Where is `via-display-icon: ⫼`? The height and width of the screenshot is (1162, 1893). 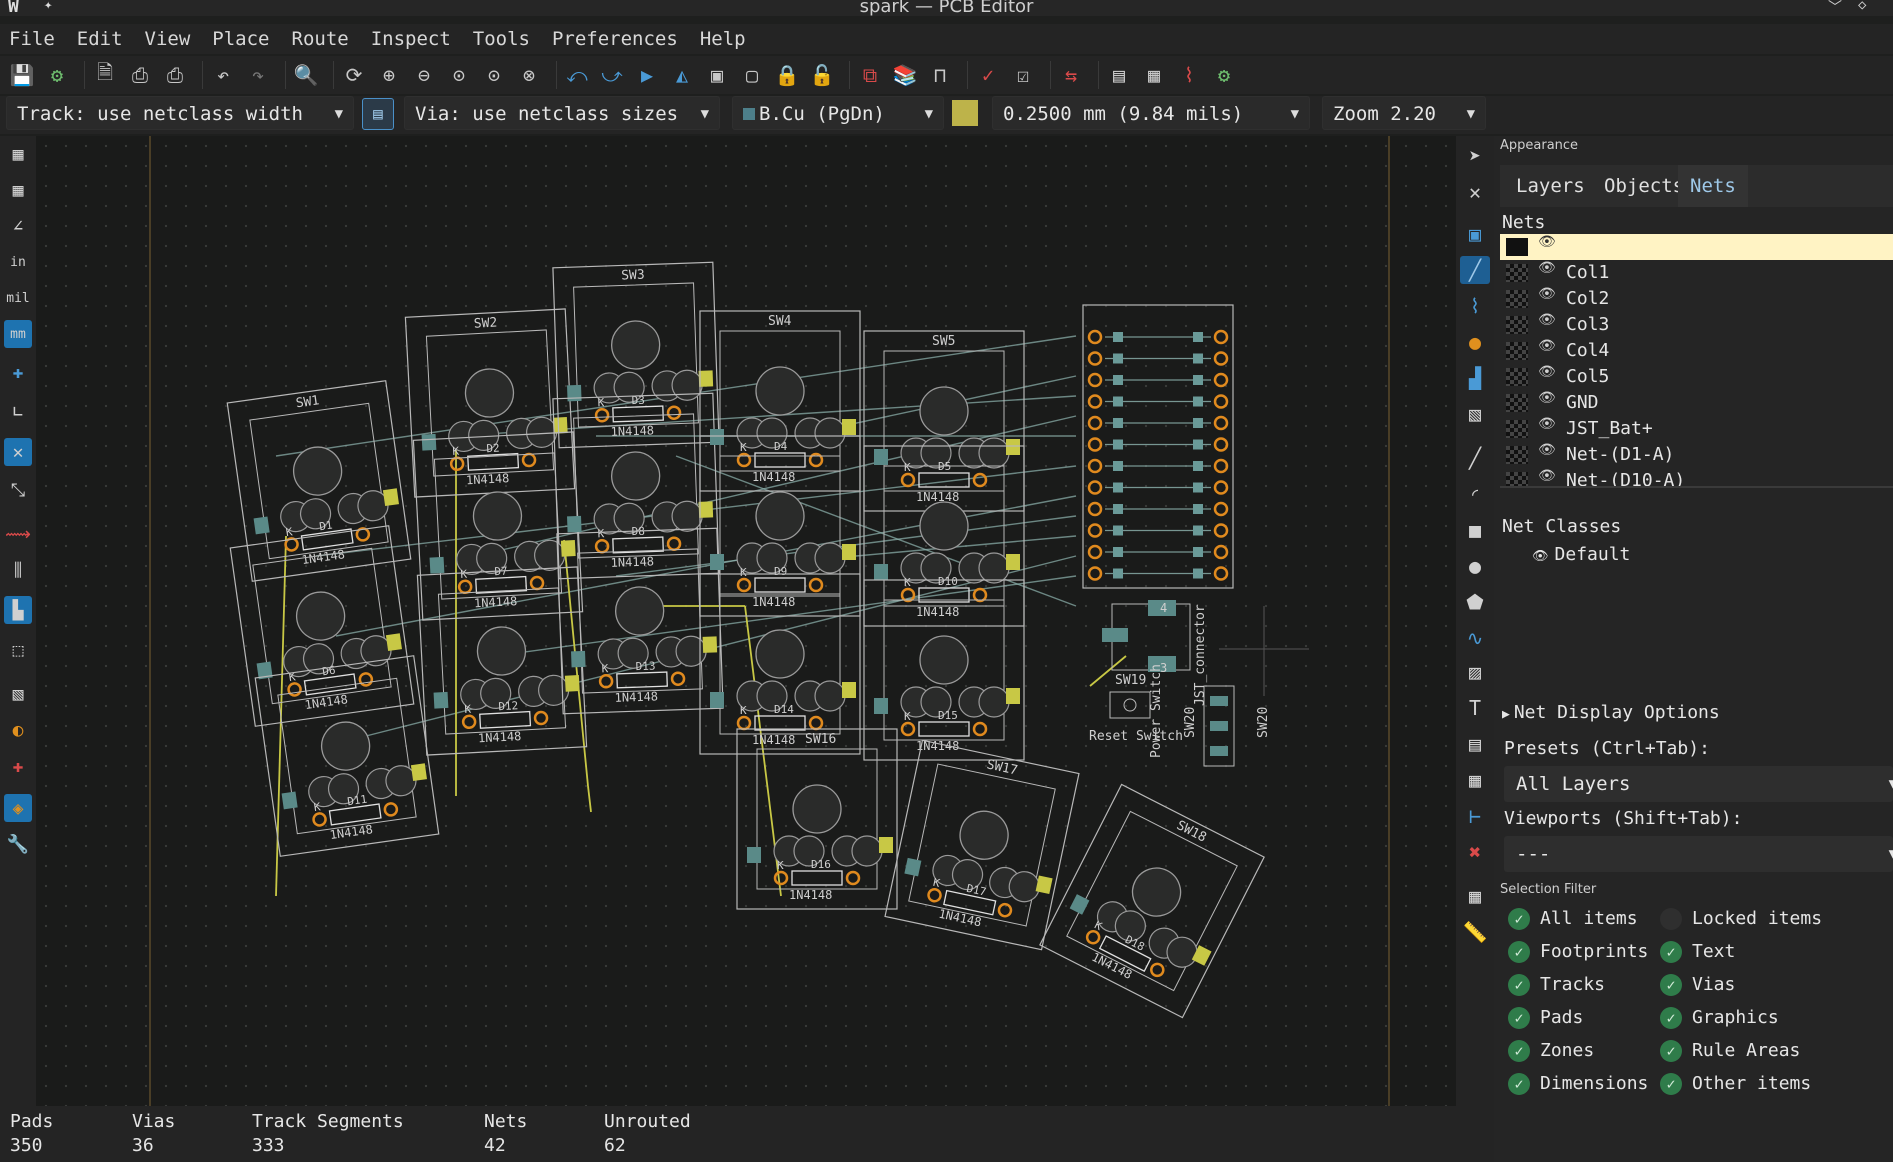
via-display-icon: ⫼ is located at coordinates (18, 570).